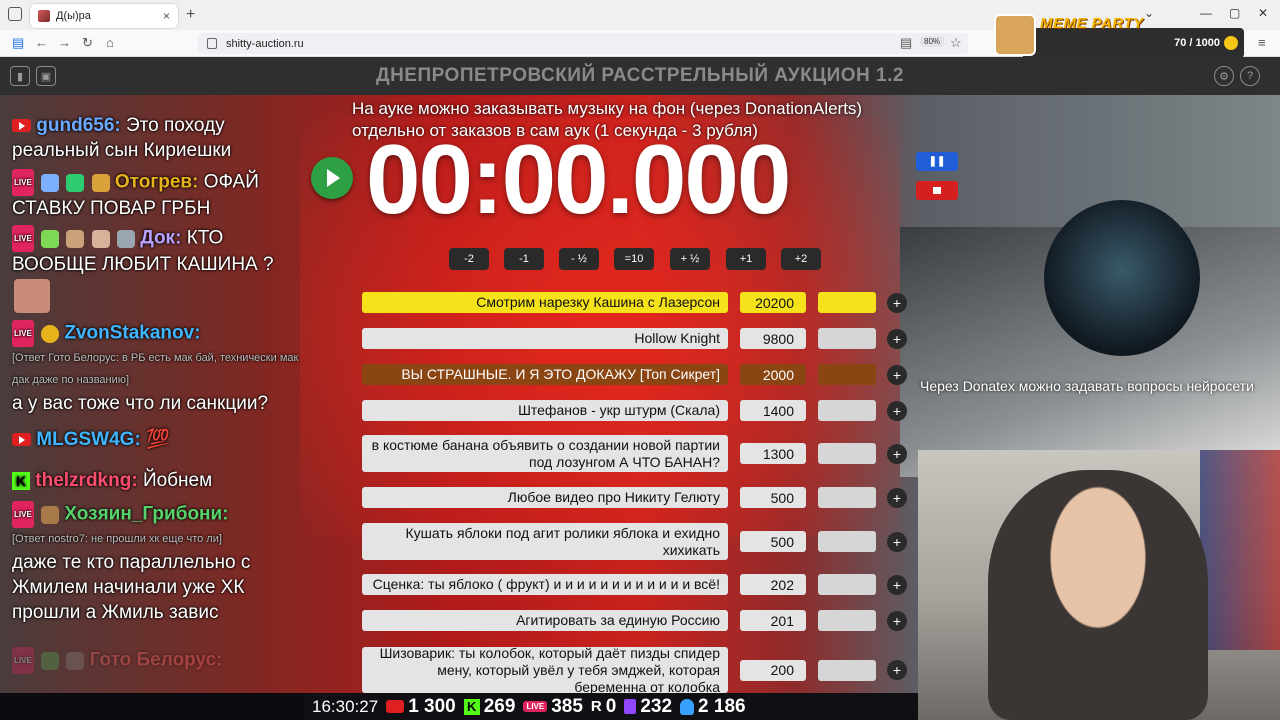 The height and width of the screenshot is (720, 1280). What do you see at coordinates (1263, 13) in the screenshot?
I see `close-window-button: ✕` at bounding box center [1263, 13].